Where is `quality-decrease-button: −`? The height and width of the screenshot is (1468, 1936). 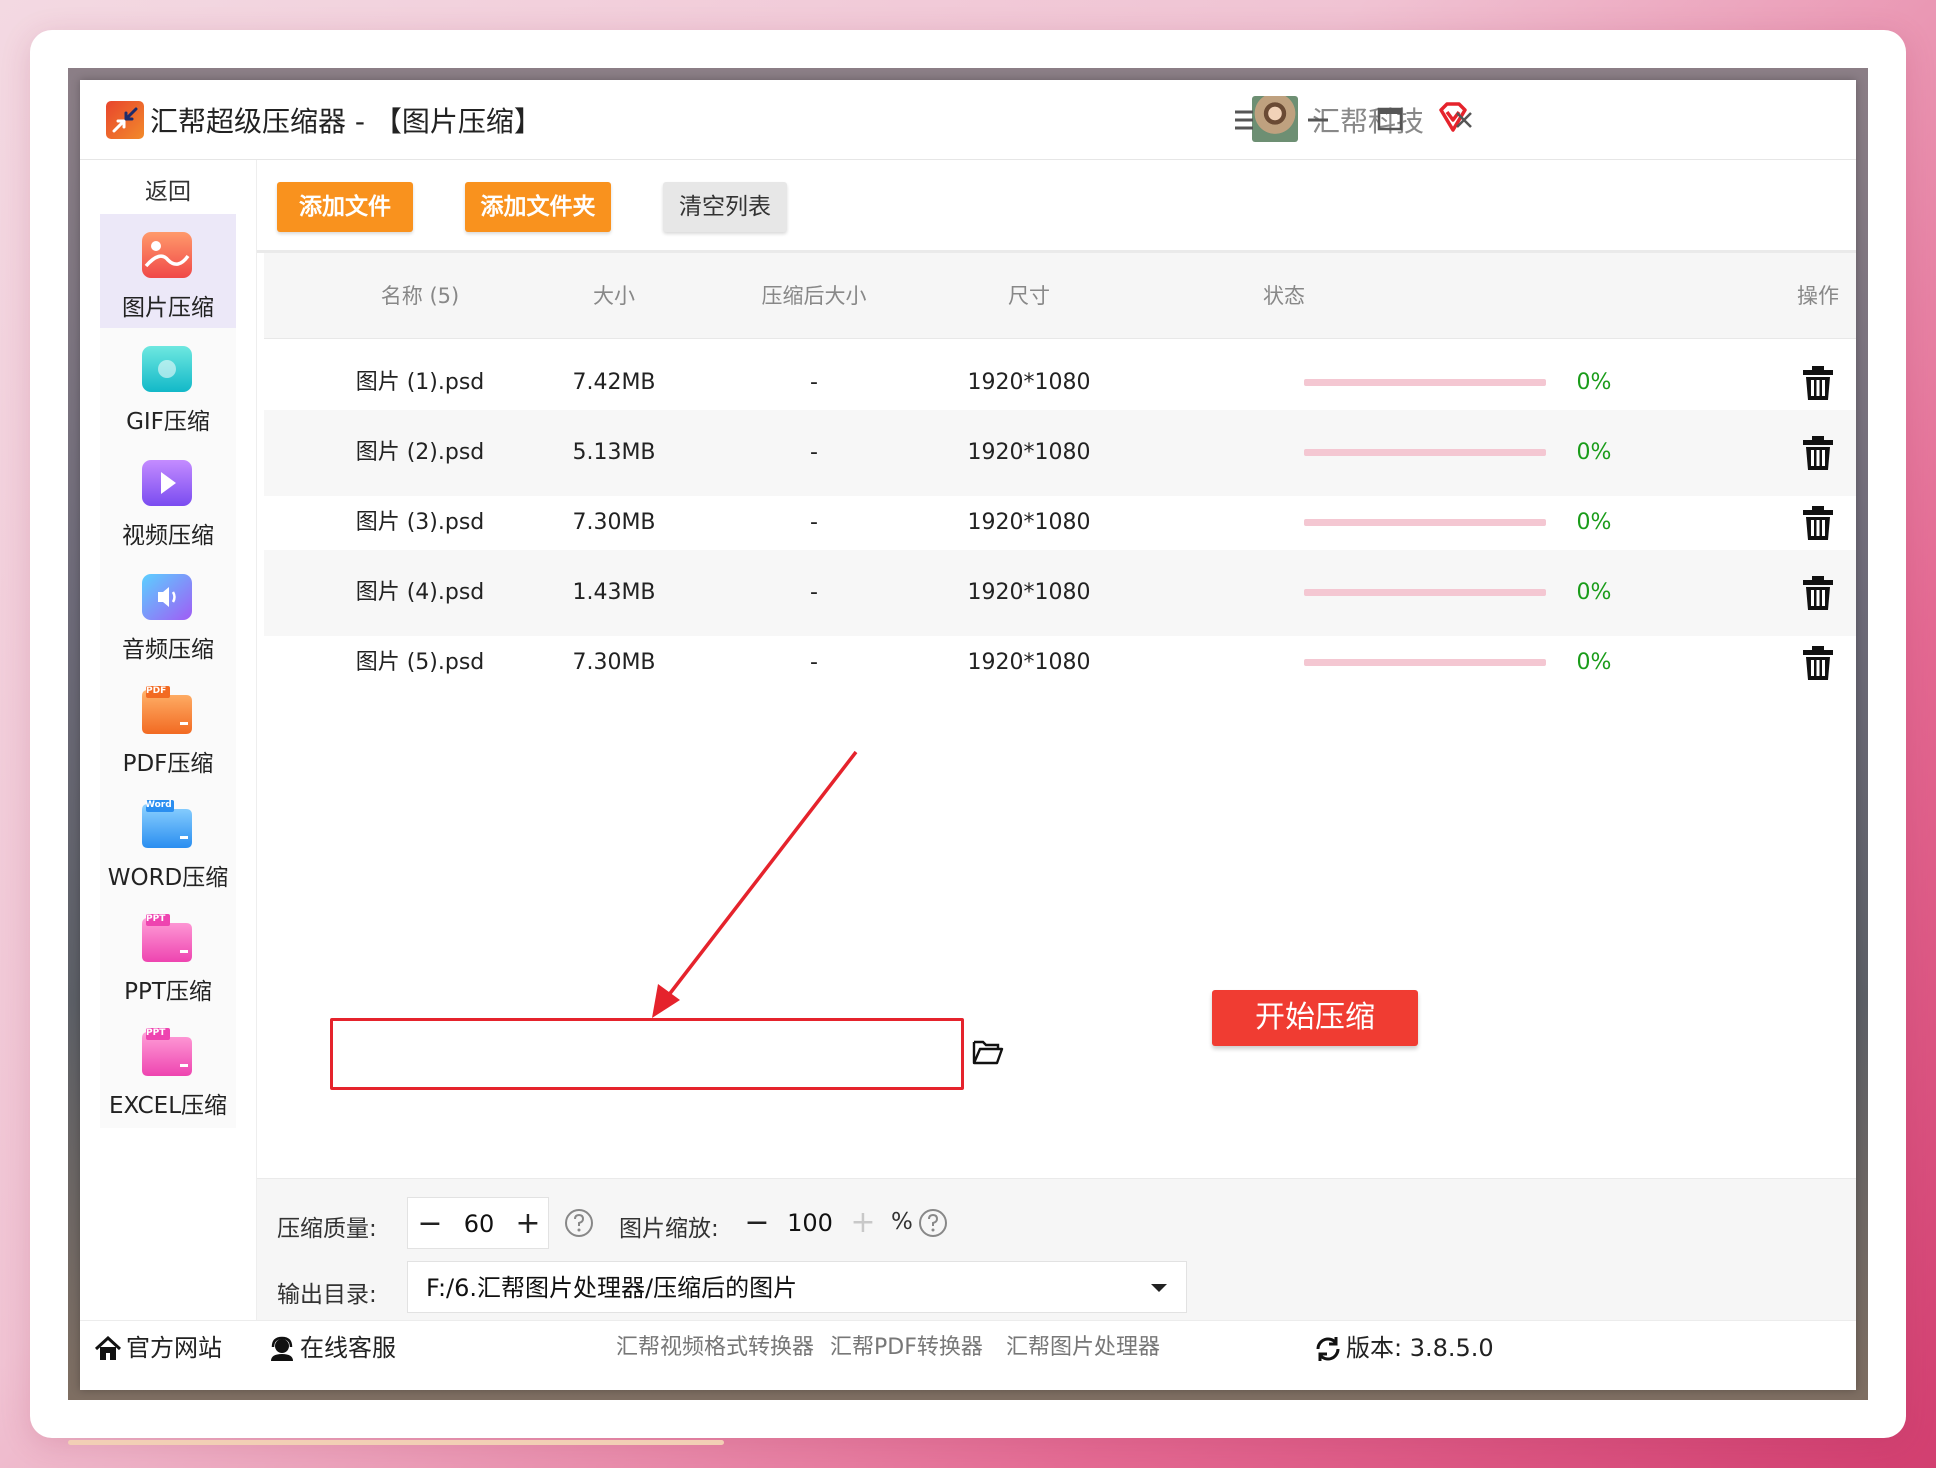 quality-decrease-button: − is located at coordinates (430, 1224).